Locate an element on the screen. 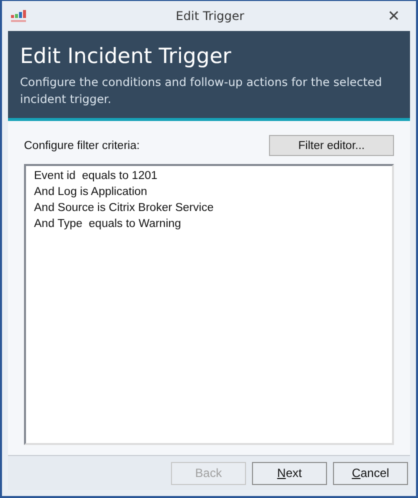 The height and width of the screenshot is (498, 418). page-subtitle: Configure the conditions and follow-up actions for the selected incident trigger. is located at coordinates (201, 91).